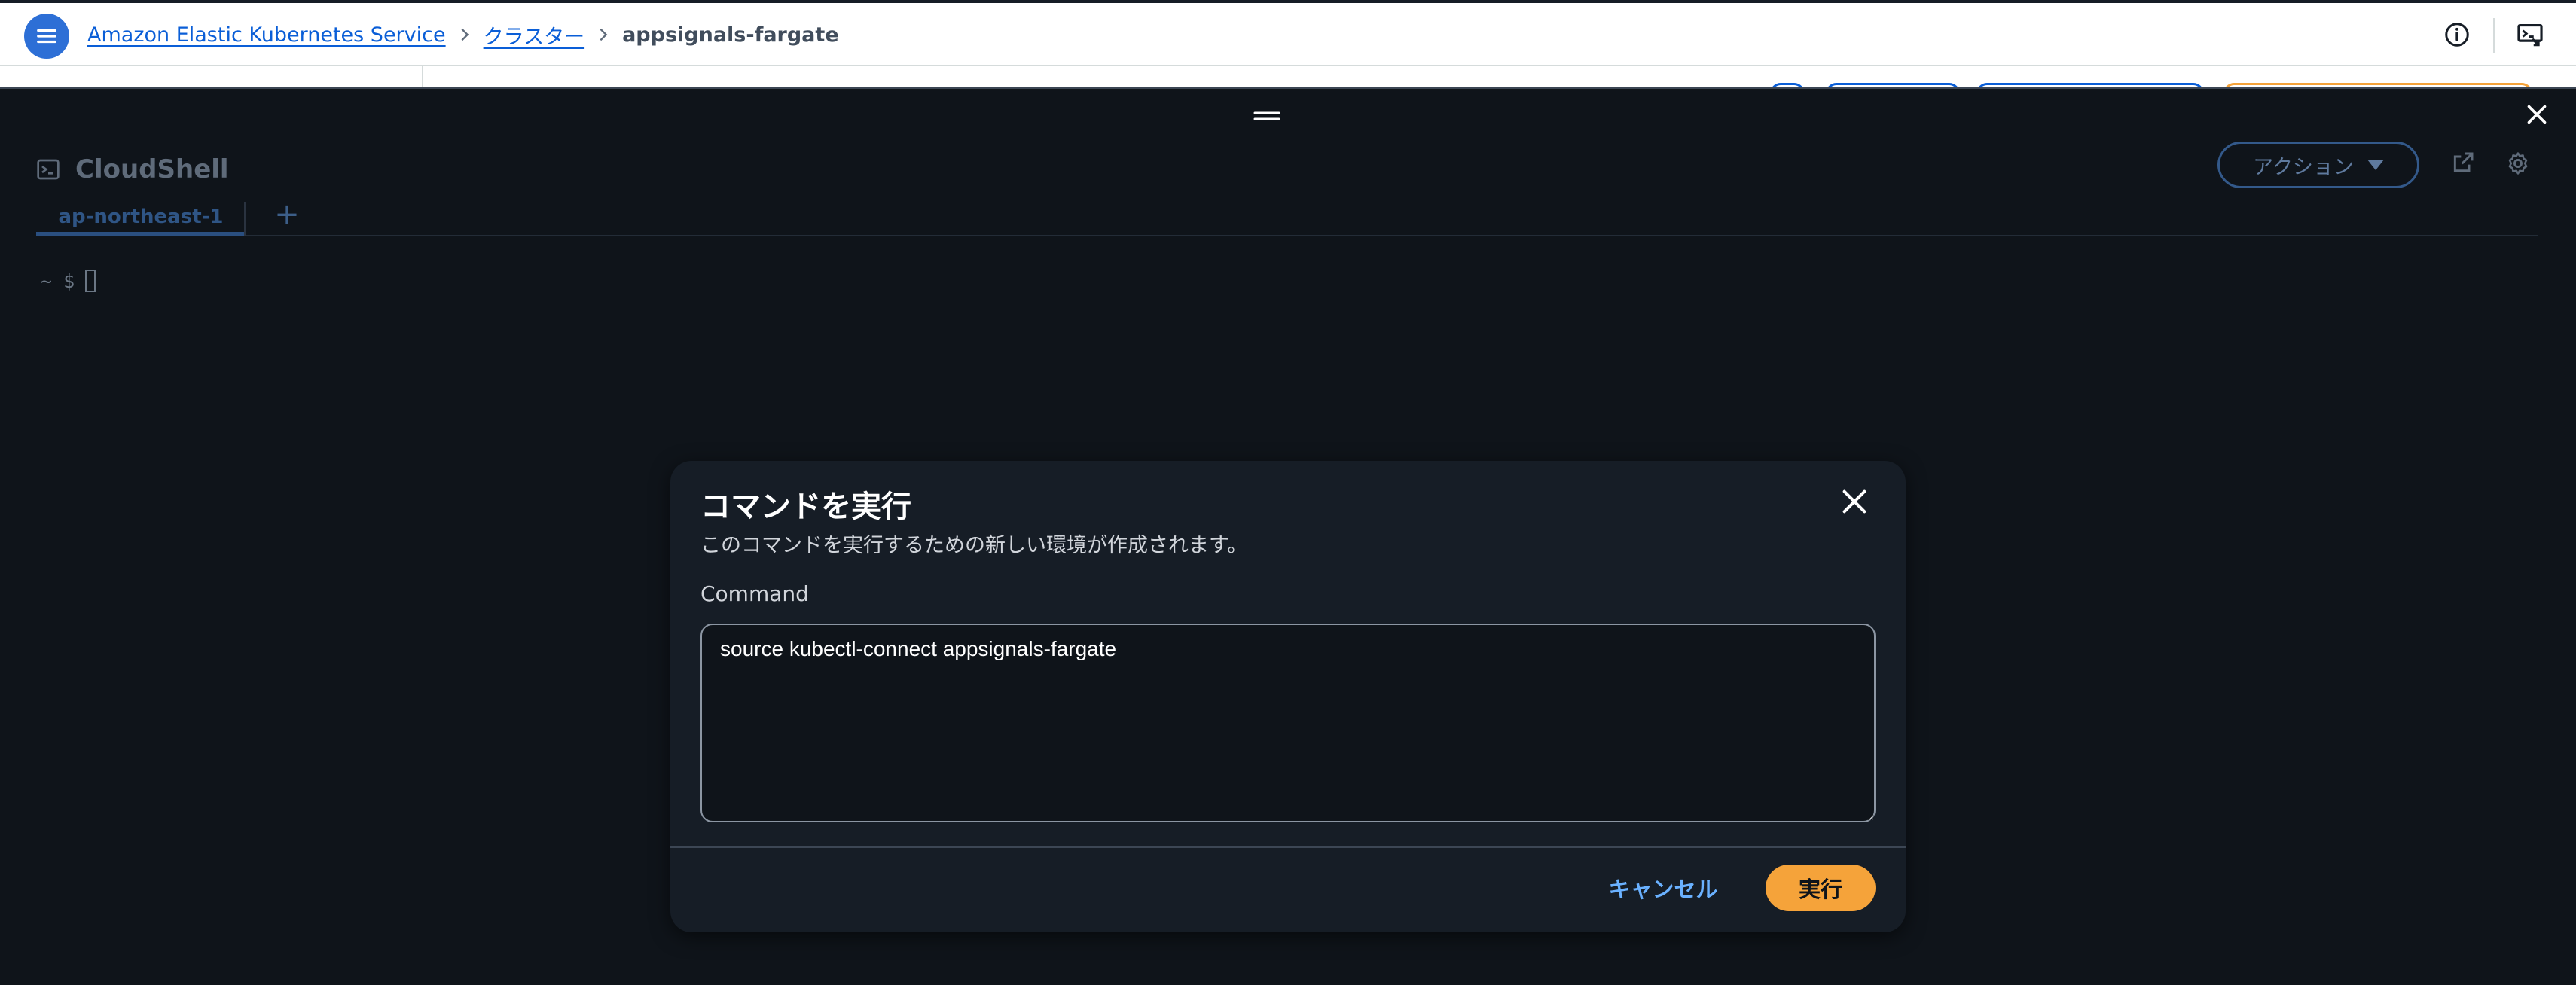 Image resolution: width=2576 pixels, height=985 pixels. Describe the element at coordinates (731, 35) in the screenshot. I see `breadcrumb-current-cluster: appsignals-fargate` at that location.